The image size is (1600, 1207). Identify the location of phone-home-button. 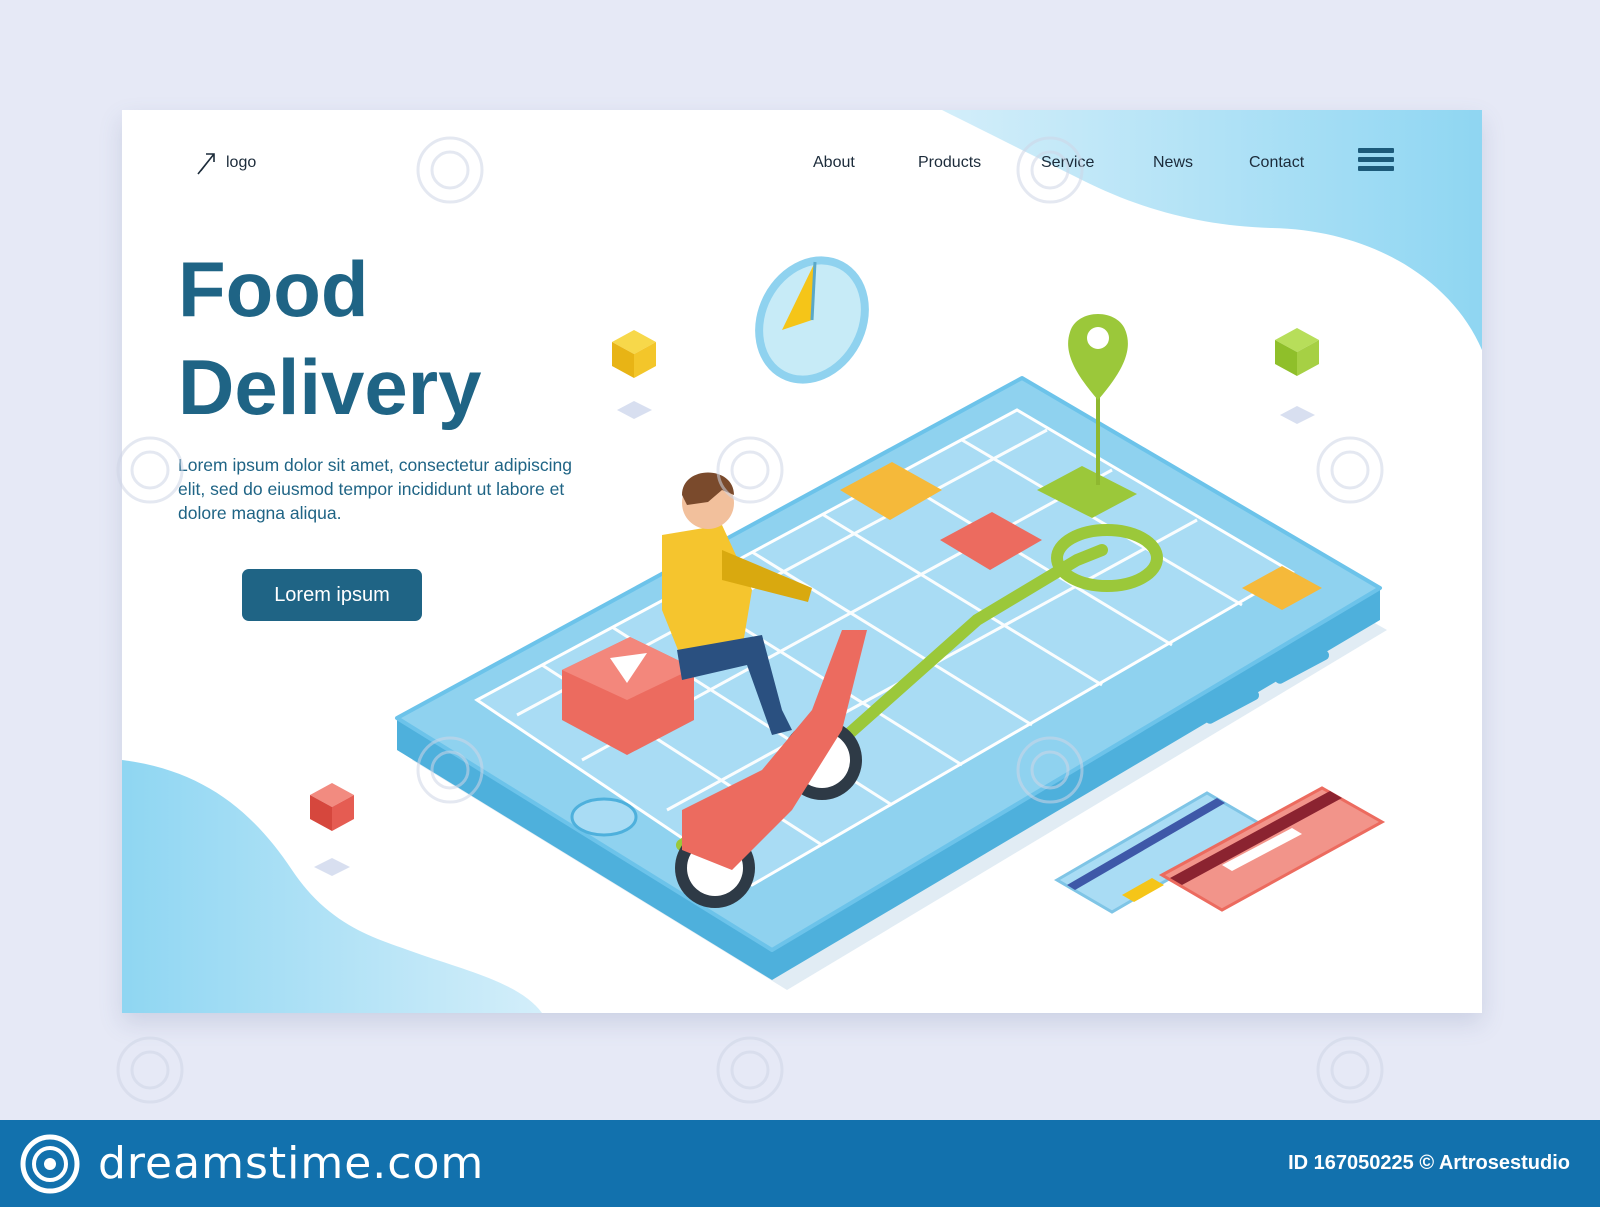
(604, 817).